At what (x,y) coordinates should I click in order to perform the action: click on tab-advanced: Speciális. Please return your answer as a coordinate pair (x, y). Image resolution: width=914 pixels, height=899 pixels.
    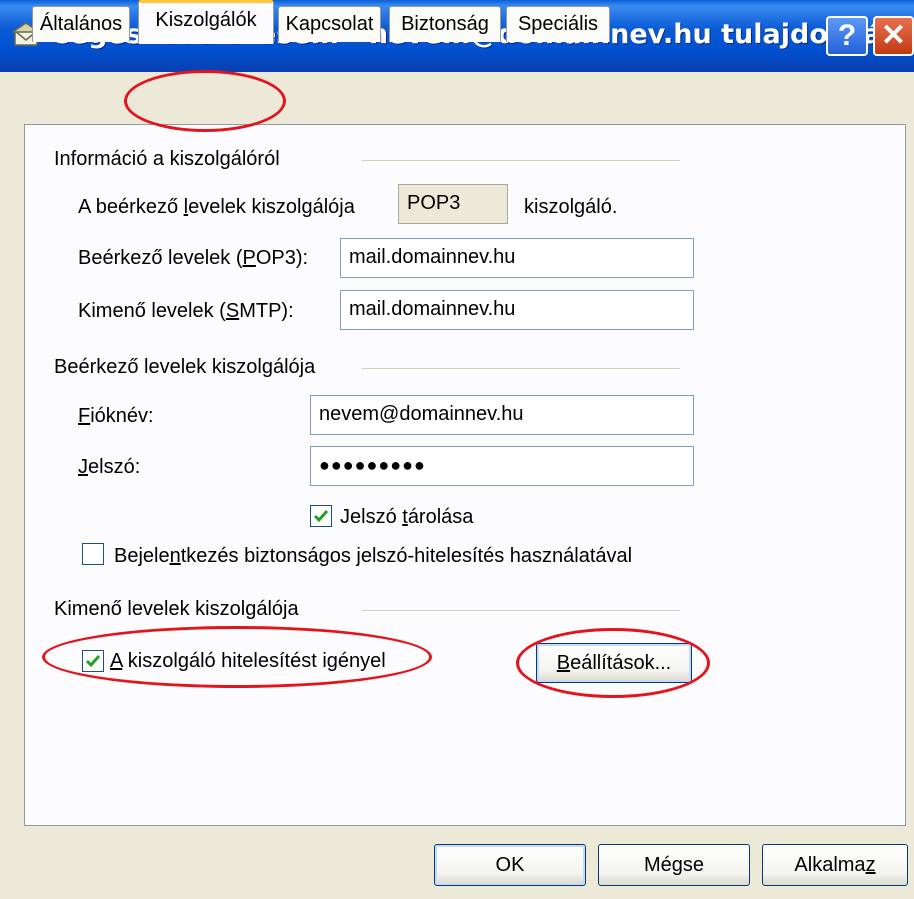
    Looking at the image, I should click on (558, 24).